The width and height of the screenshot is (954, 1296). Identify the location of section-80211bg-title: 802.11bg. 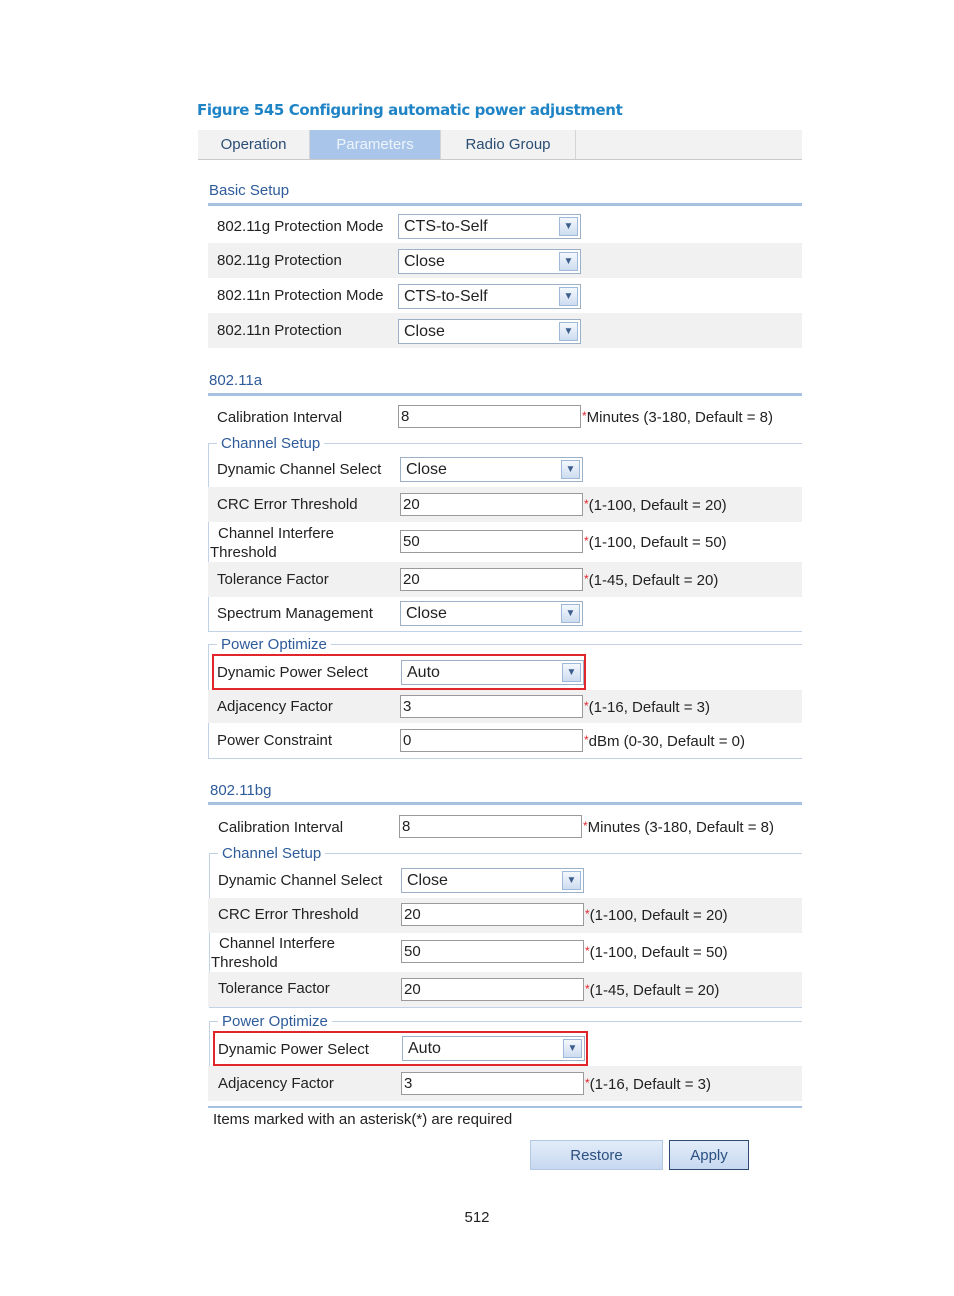
(241, 790).